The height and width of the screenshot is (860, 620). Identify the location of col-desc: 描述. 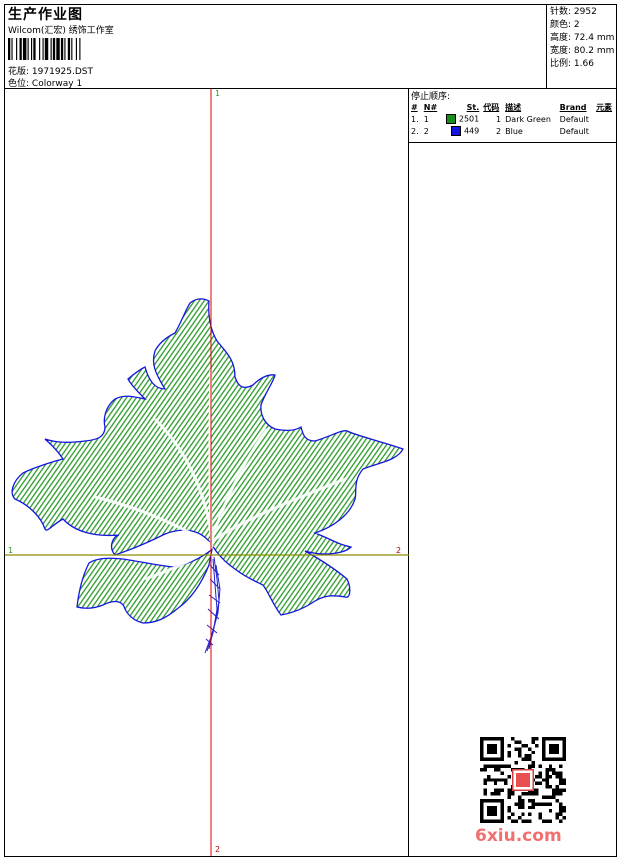
(513, 107).